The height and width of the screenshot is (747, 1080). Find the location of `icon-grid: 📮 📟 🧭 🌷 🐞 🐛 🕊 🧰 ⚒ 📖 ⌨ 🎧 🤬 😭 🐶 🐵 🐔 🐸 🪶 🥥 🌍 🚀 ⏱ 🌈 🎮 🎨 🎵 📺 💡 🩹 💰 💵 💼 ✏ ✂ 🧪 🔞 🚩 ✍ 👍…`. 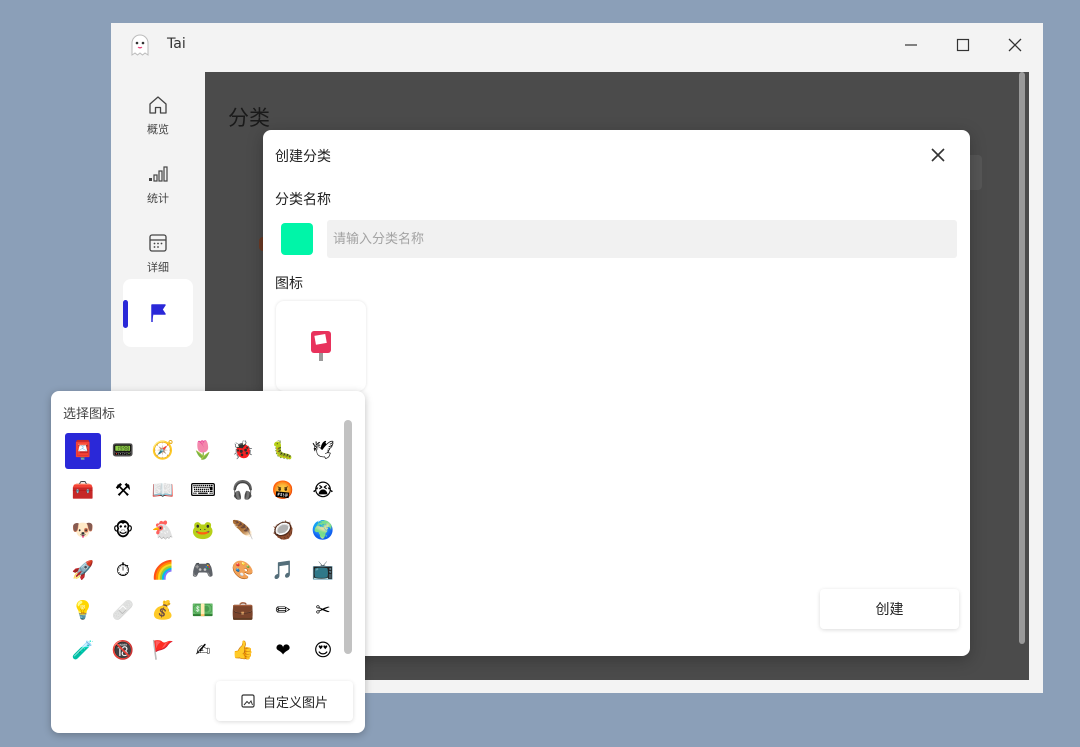

icon-grid: 📮 📟 🧭 🌷 🐞 🐛 🕊 🧰 ⚒ 📖 ⌨ 🎧 🤬 😭 🐶 🐵 🐔 🐸 🪶 🥥 🌍 🚀 ⏱ 🌈 🎮 🎨 🎵 📺 💡 🩹 💰 💵 💼 ✏ ✂ 🧪 🔞 🚩 ✍ 👍… is located at coordinates (203, 551).